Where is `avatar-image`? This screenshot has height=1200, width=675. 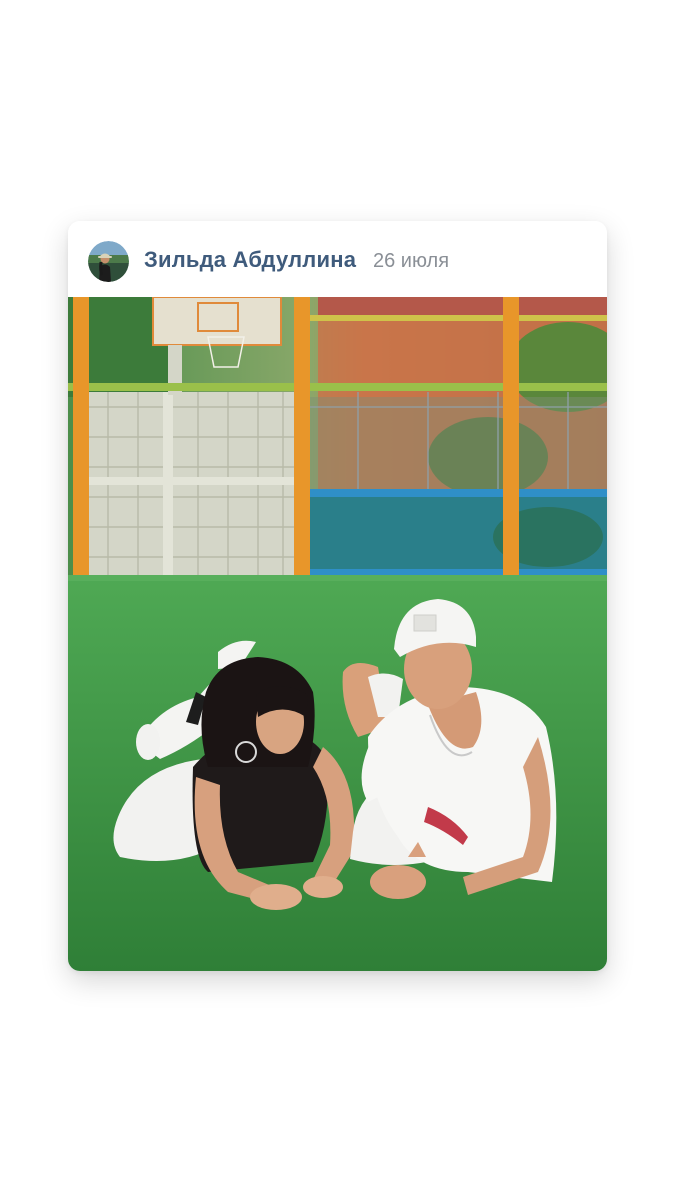 avatar-image is located at coordinates (108, 261).